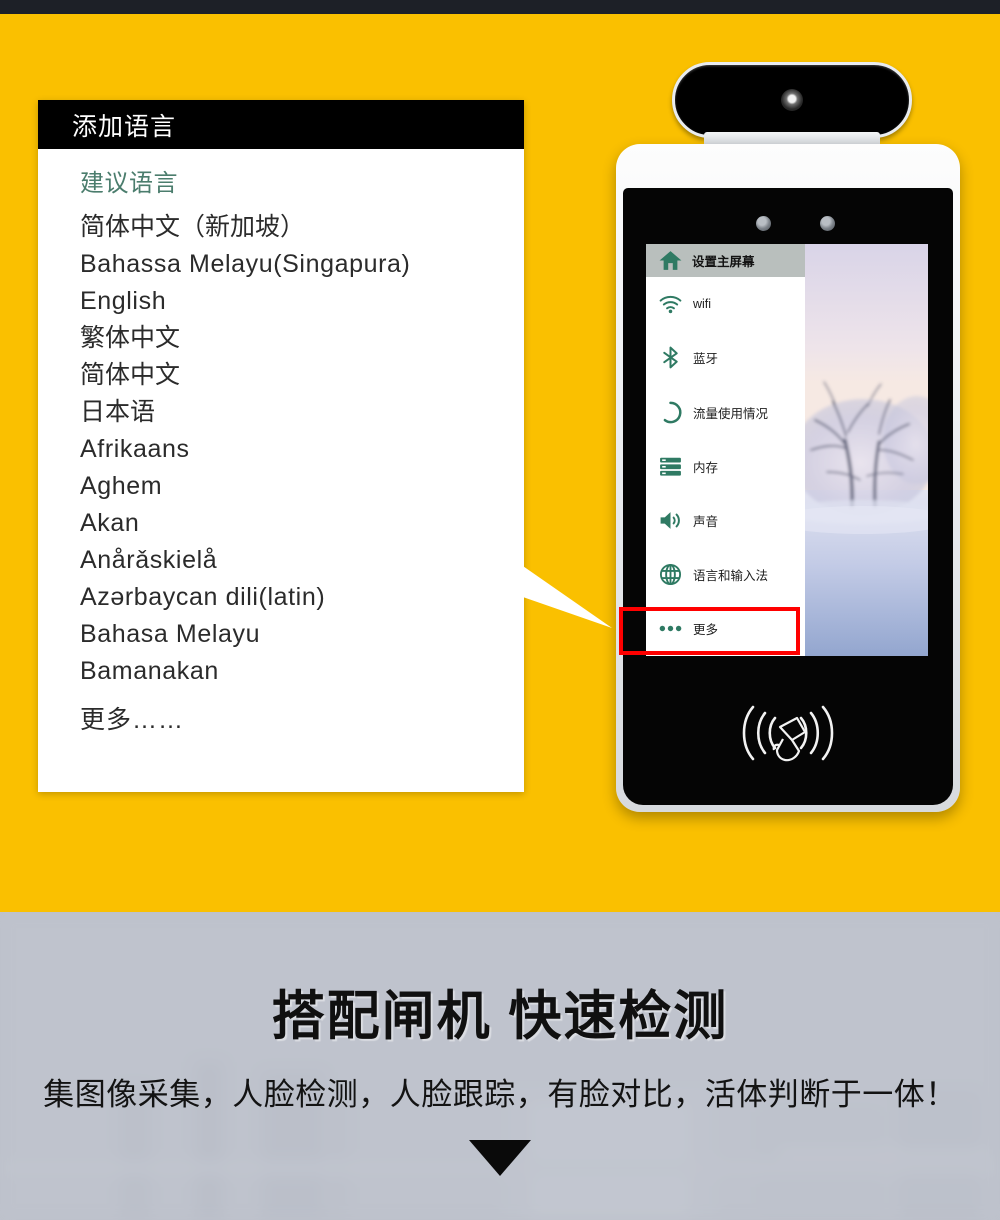 The image size is (1000, 1220). Describe the element at coordinates (302, 264) in the screenshot. I see `language-list-item: Bahassa Melayu(Singapura)` at that location.